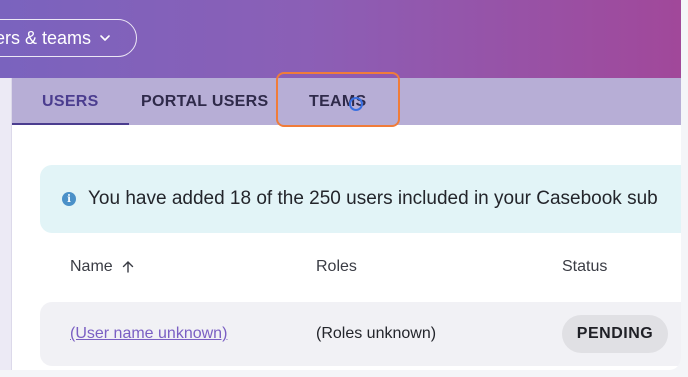  What do you see at coordinates (356, 104) in the screenshot?
I see `click-indicator` at bounding box center [356, 104].